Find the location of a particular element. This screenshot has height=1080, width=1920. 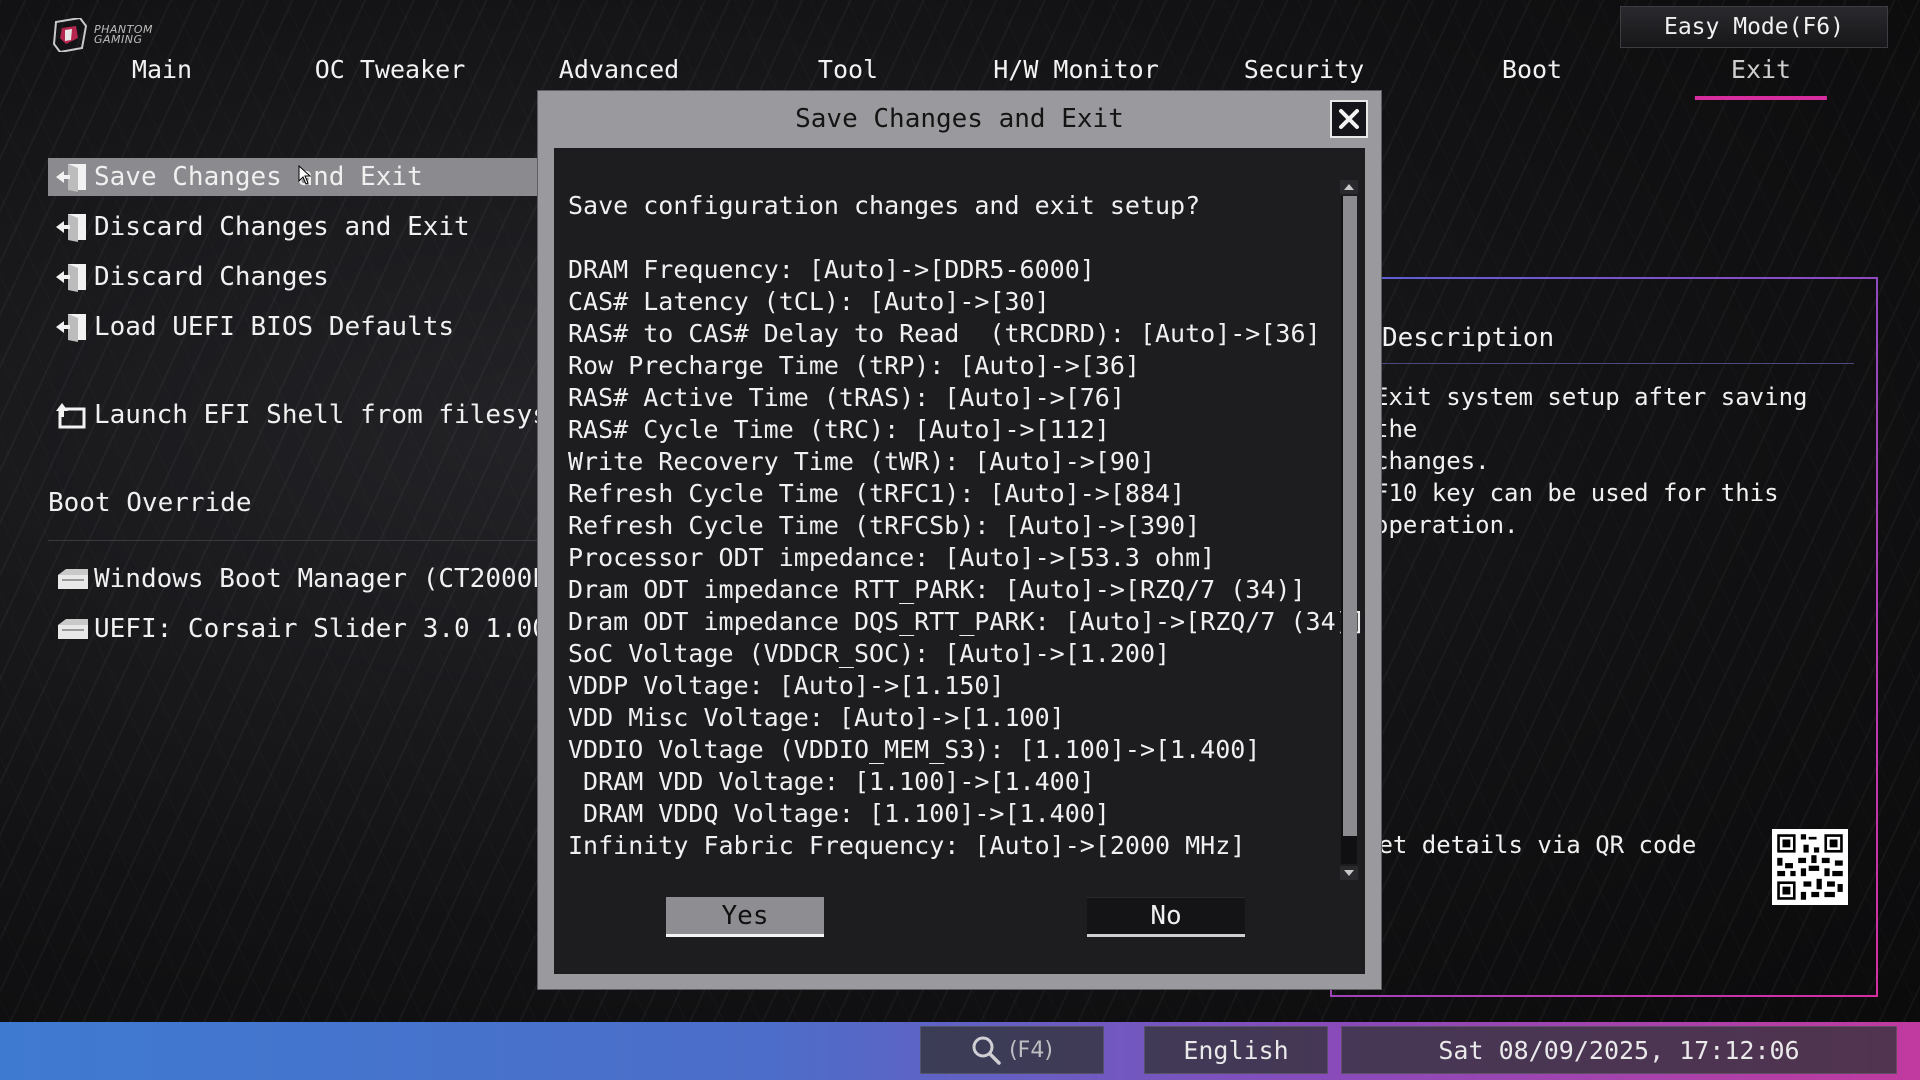

scroll-track is located at coordinates (1349, 530).